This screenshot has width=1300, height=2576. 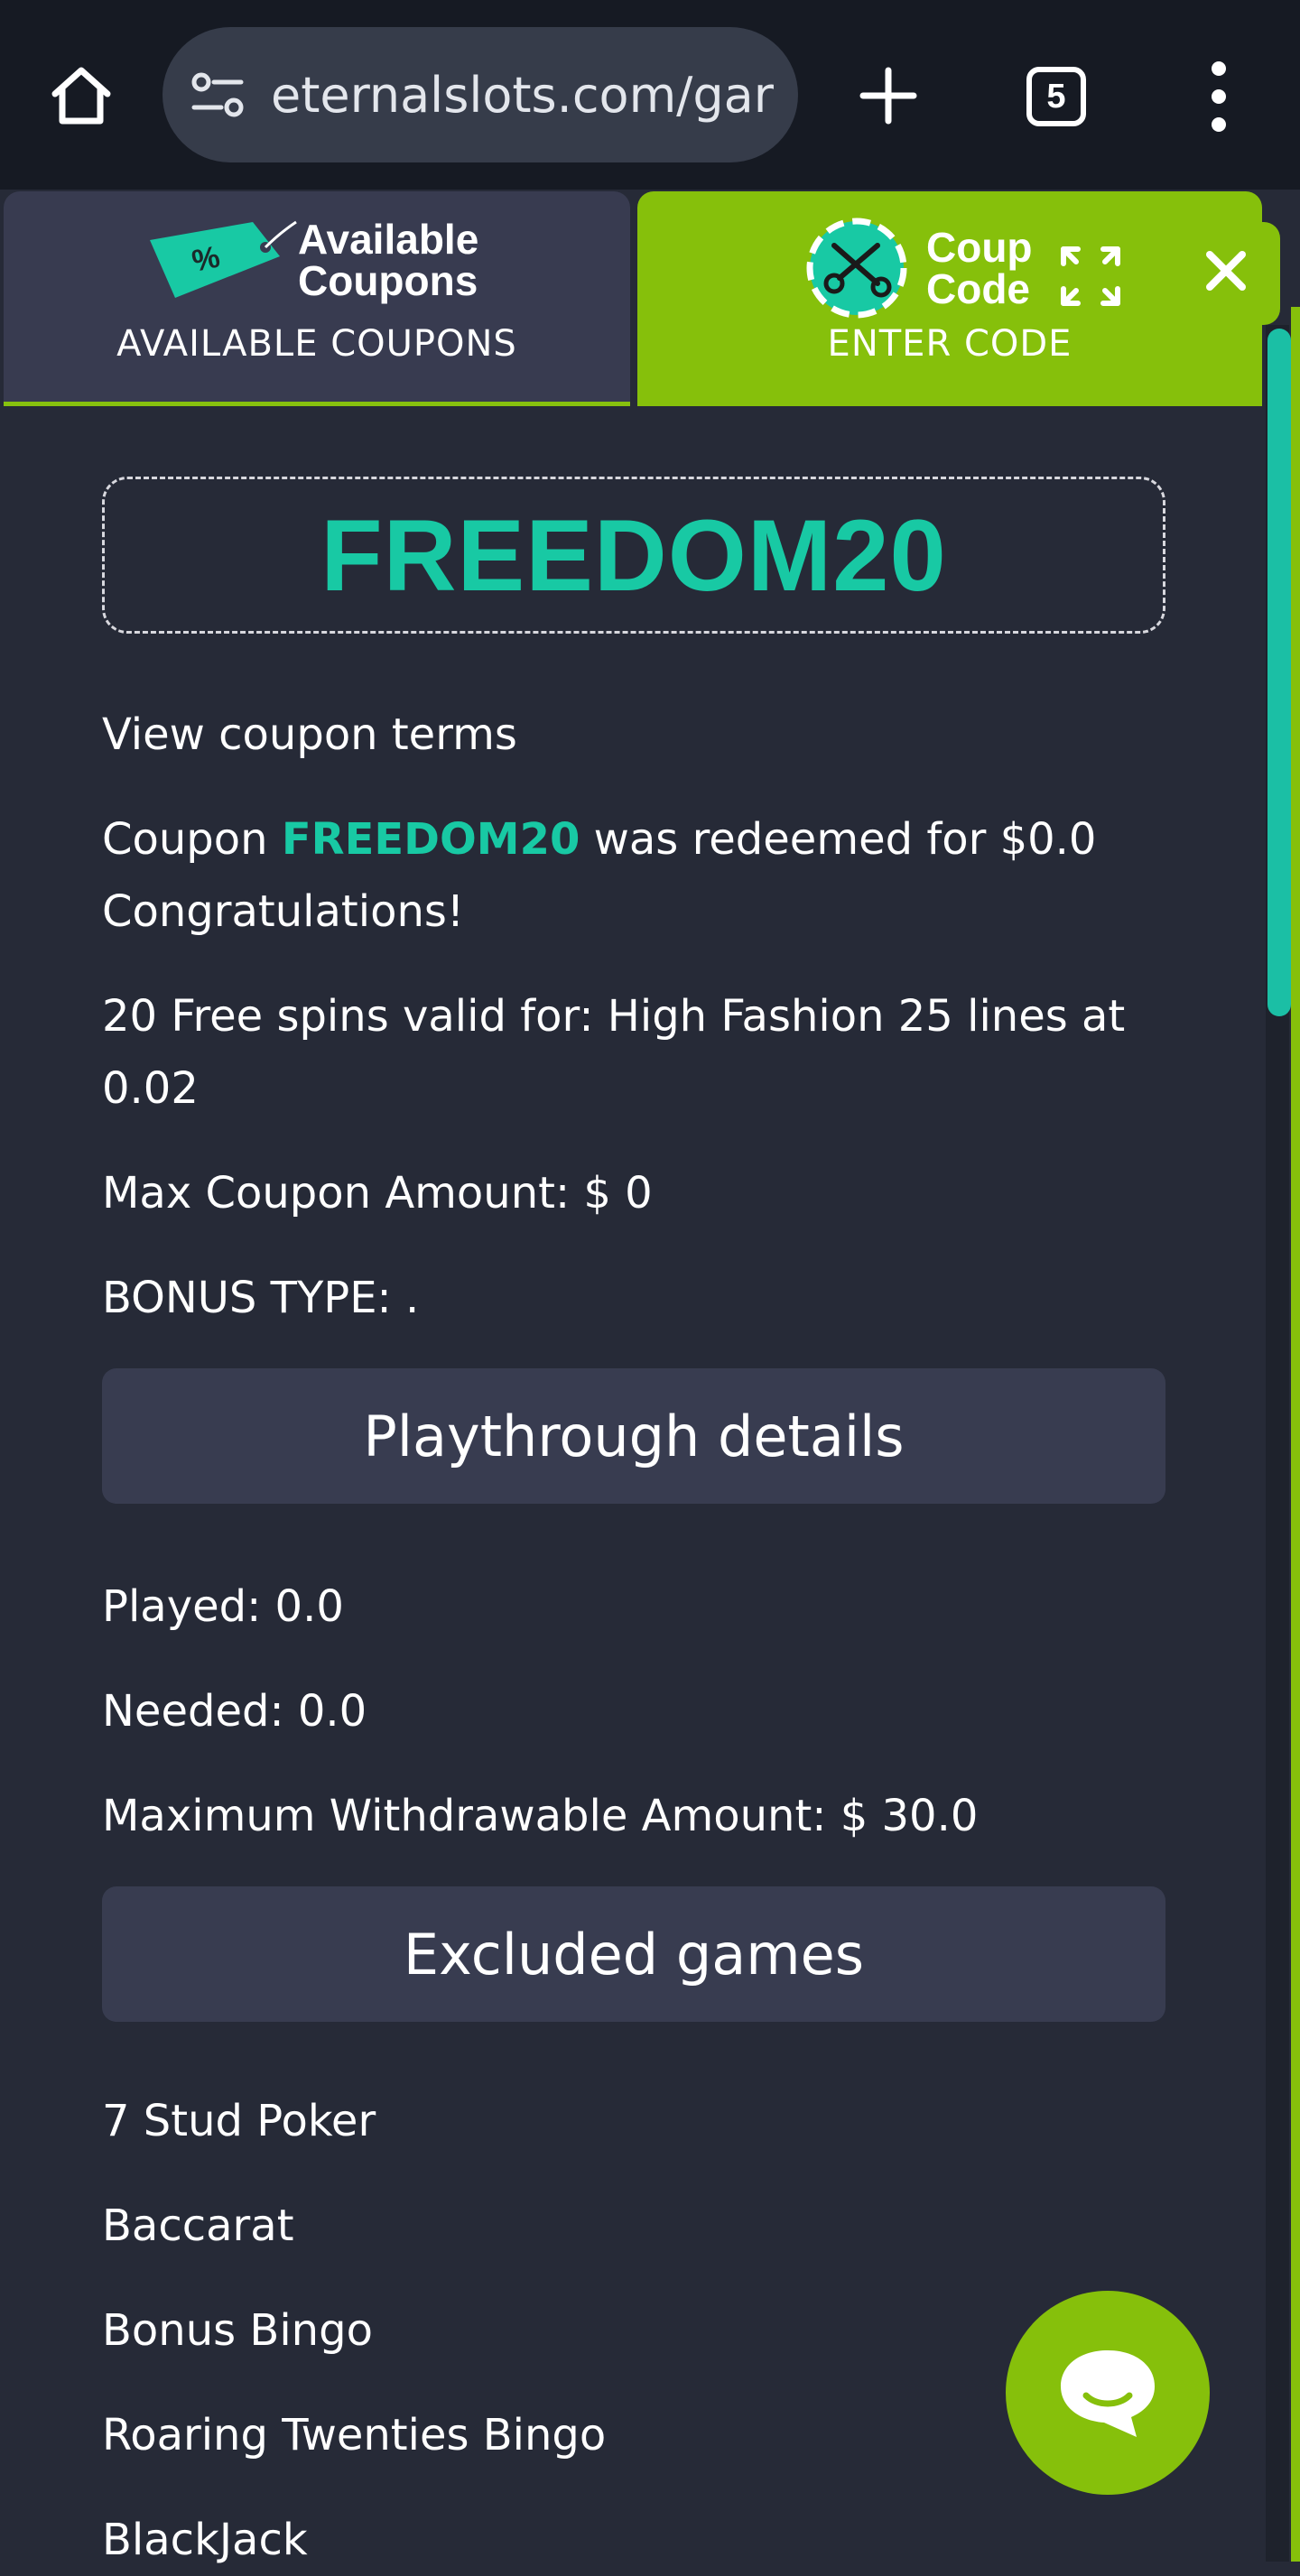 What do you see at coordinates (234, 1712) in the screenshot?
I see `needed-amount: Needed: 0.0` at bounding box center [234, 1712].